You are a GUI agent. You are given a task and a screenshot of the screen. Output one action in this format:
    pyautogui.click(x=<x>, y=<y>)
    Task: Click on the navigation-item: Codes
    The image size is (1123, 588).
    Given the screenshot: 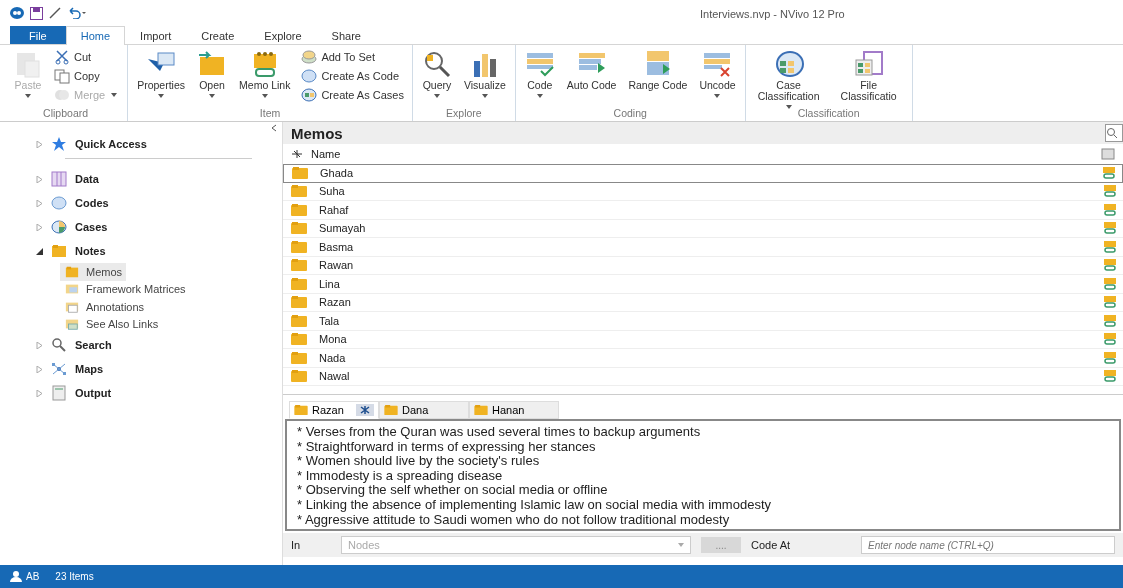 What is the action you would take?
    pyautogui.click(x=64, y=203)
    